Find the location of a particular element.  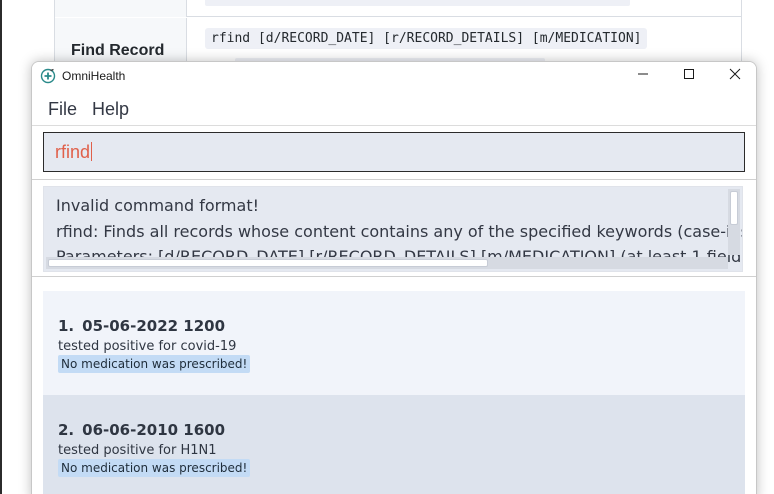

command-area: rfind is located at coordinates (394, 153).